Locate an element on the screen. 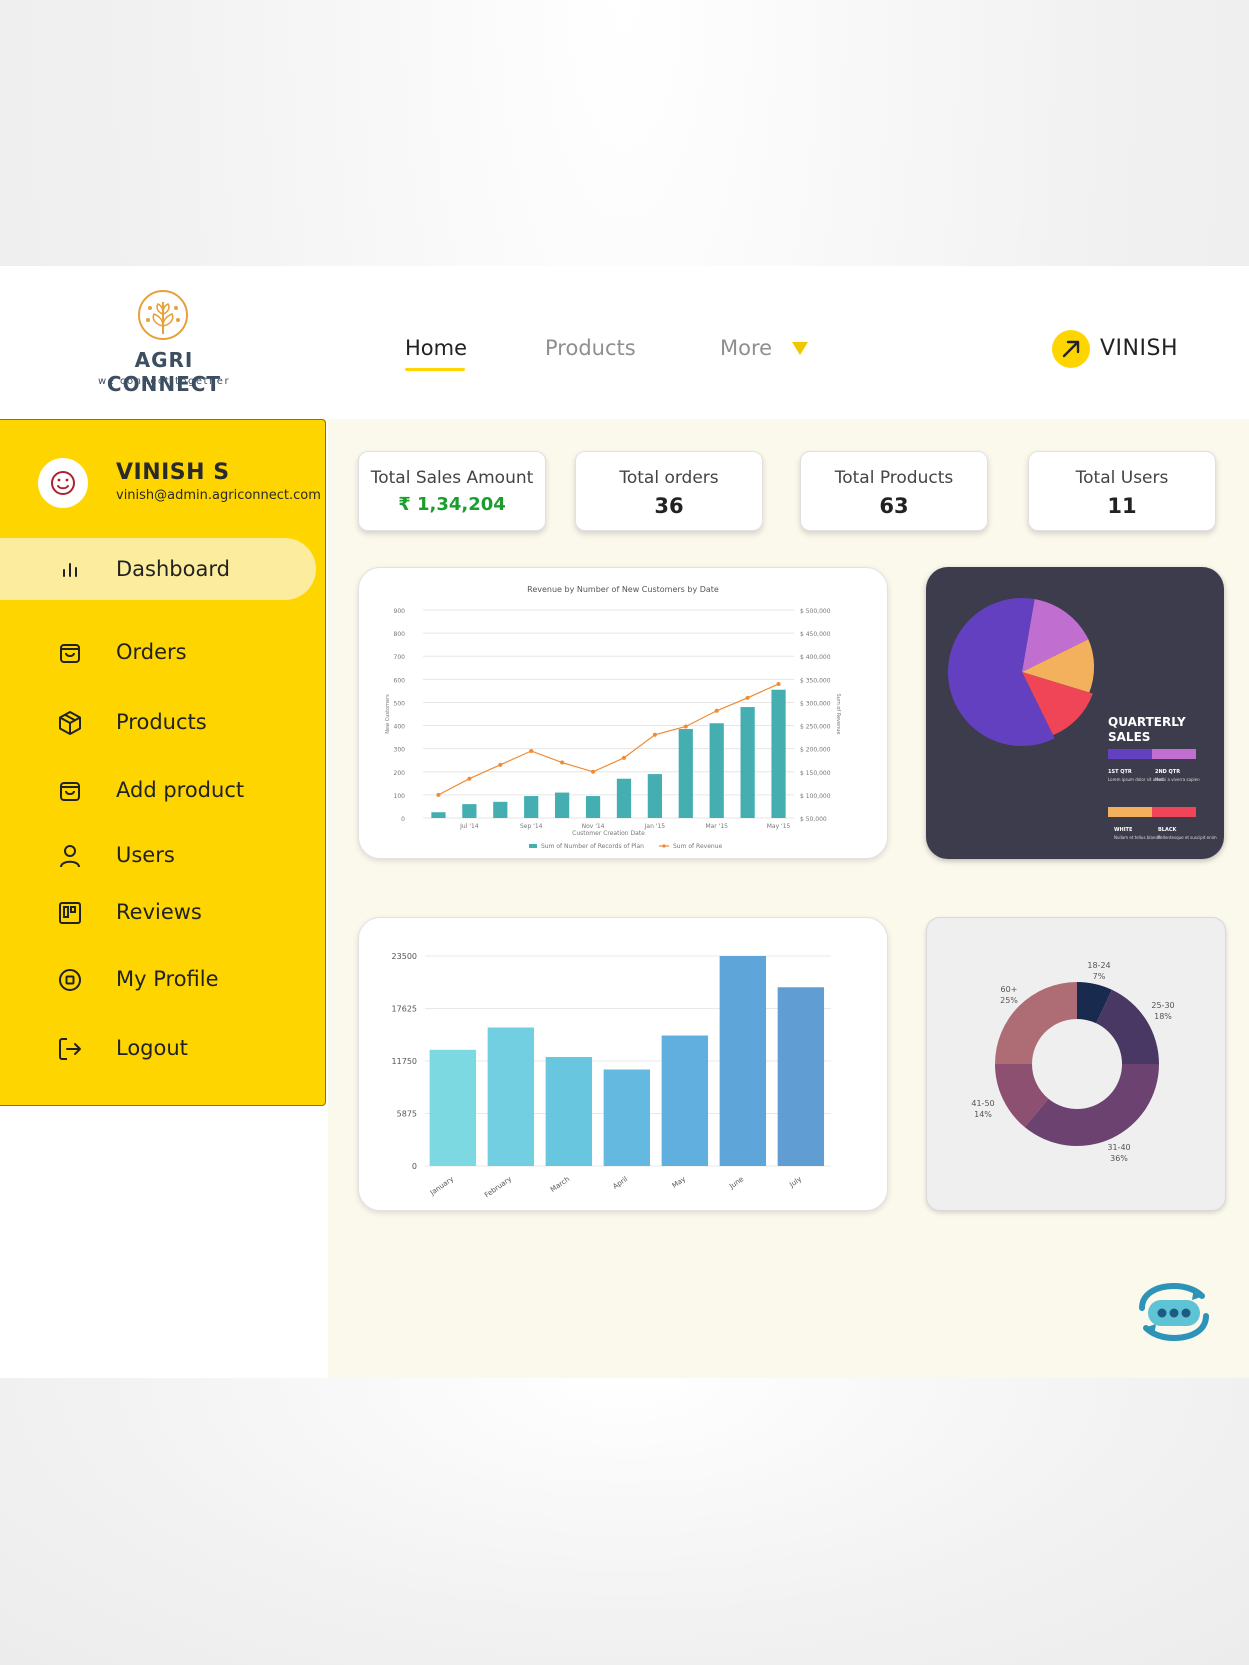 The image size is (1249, 1665). stat-card-total-products: Total Products 63 is located at coordinates (894, 491).